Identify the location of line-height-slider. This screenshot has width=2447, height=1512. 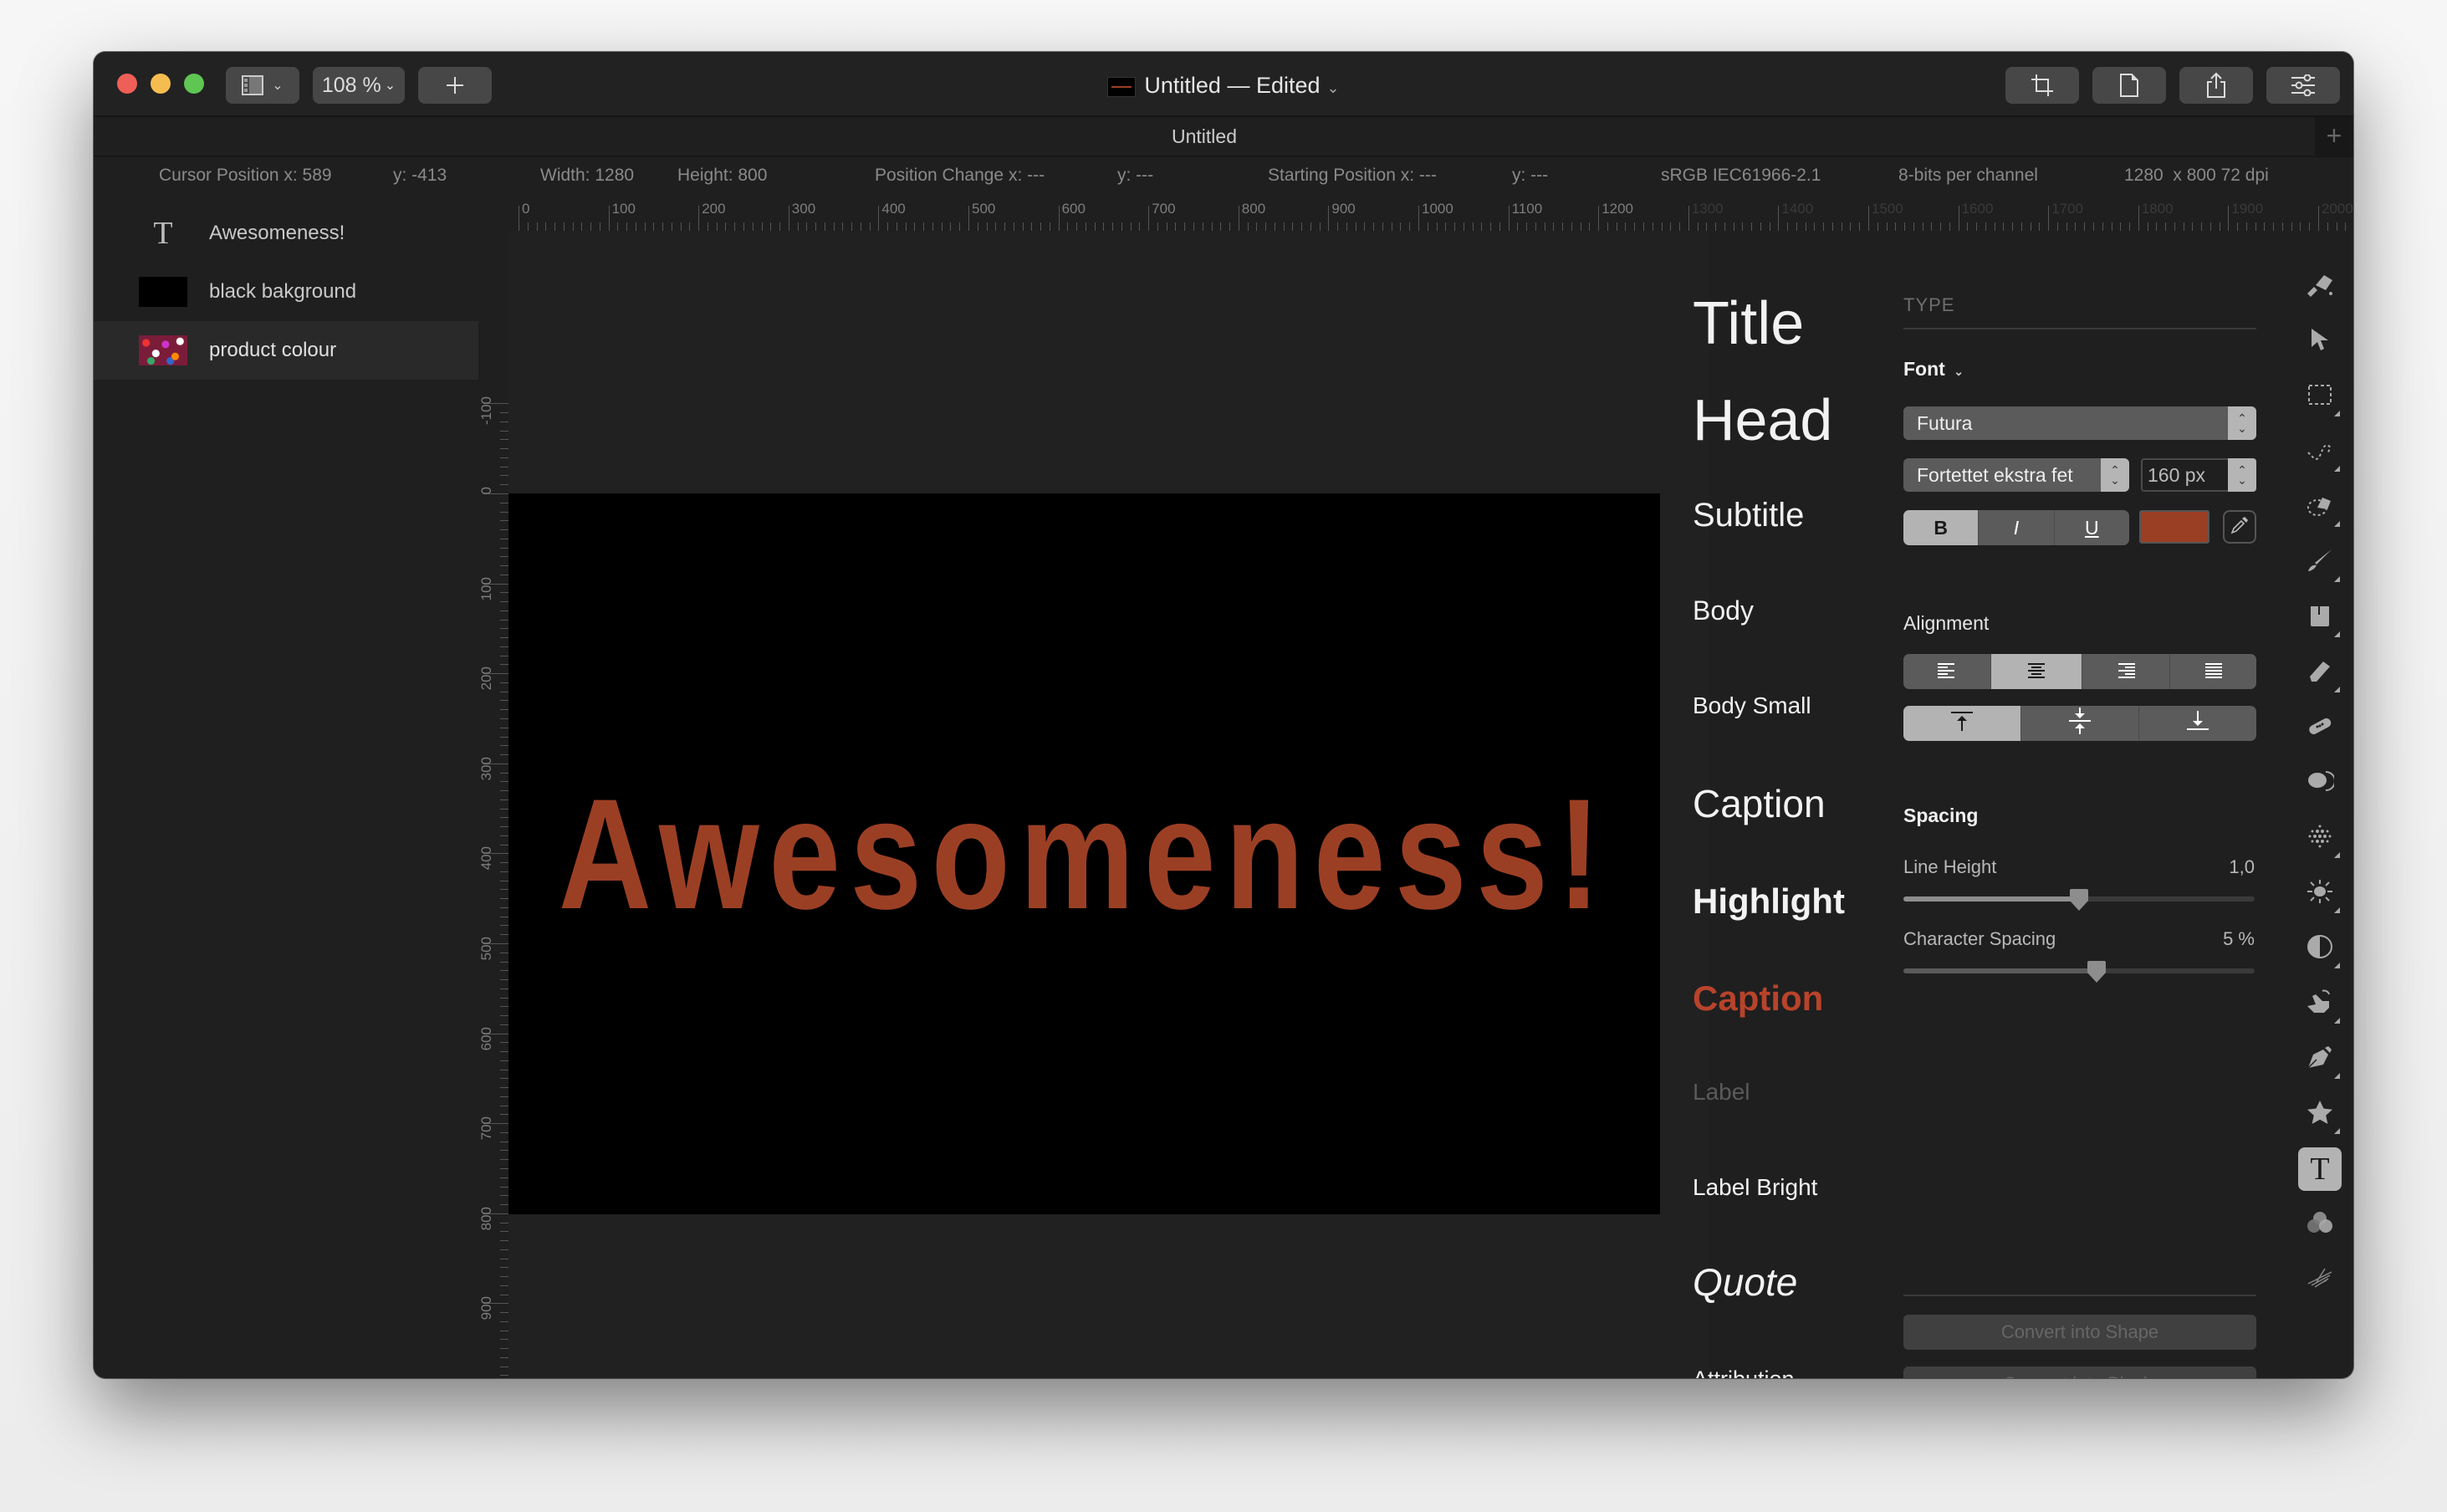
(2079, 900).